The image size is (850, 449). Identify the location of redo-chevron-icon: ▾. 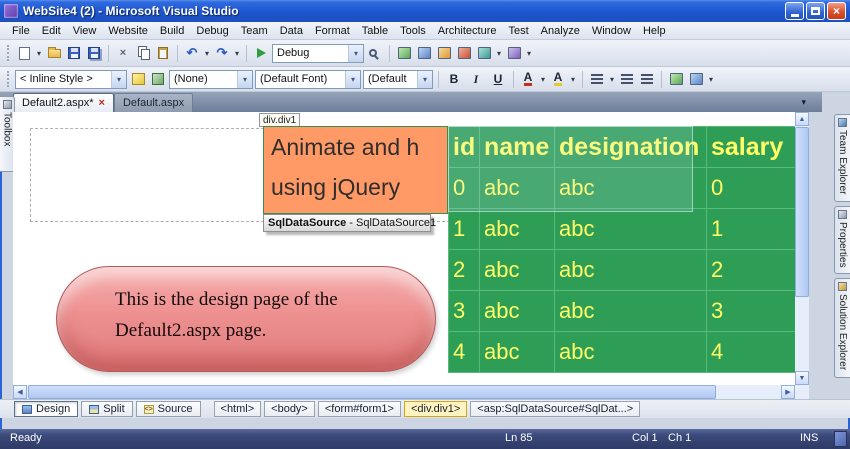
(237, 53).